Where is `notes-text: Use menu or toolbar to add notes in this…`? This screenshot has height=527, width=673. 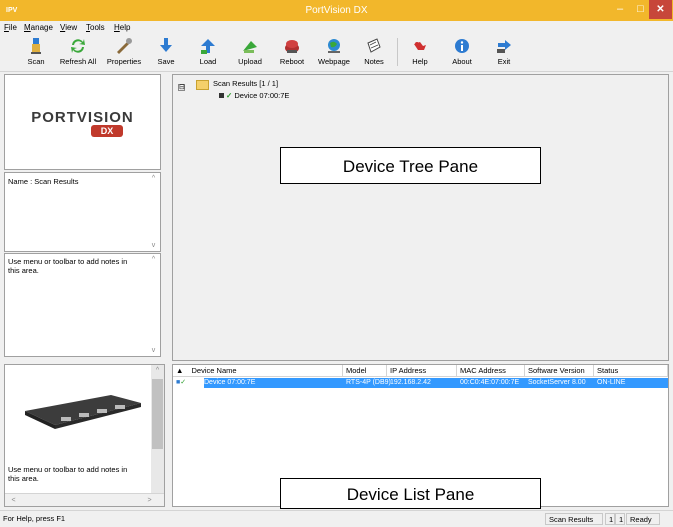 notes-text: Use menu or toolbar to add notes in this… is located at coordinates (68, 266).